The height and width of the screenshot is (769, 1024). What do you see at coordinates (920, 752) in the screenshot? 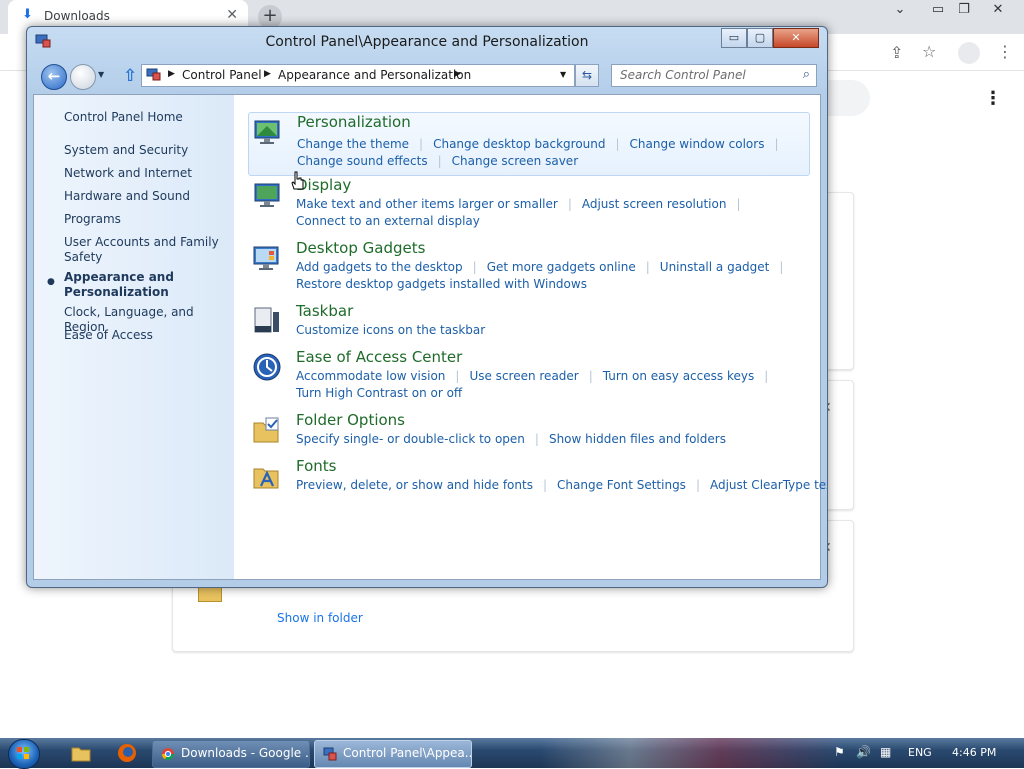
I see `input-language: ENG` at bounding box center [920, 752].